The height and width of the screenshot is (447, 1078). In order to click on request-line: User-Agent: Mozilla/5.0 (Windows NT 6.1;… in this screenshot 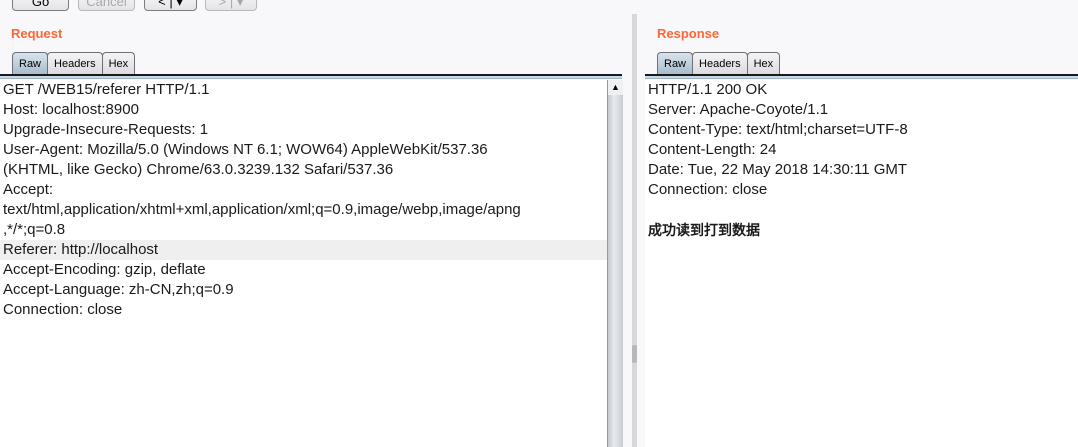, I will do `click(245, 149)`.